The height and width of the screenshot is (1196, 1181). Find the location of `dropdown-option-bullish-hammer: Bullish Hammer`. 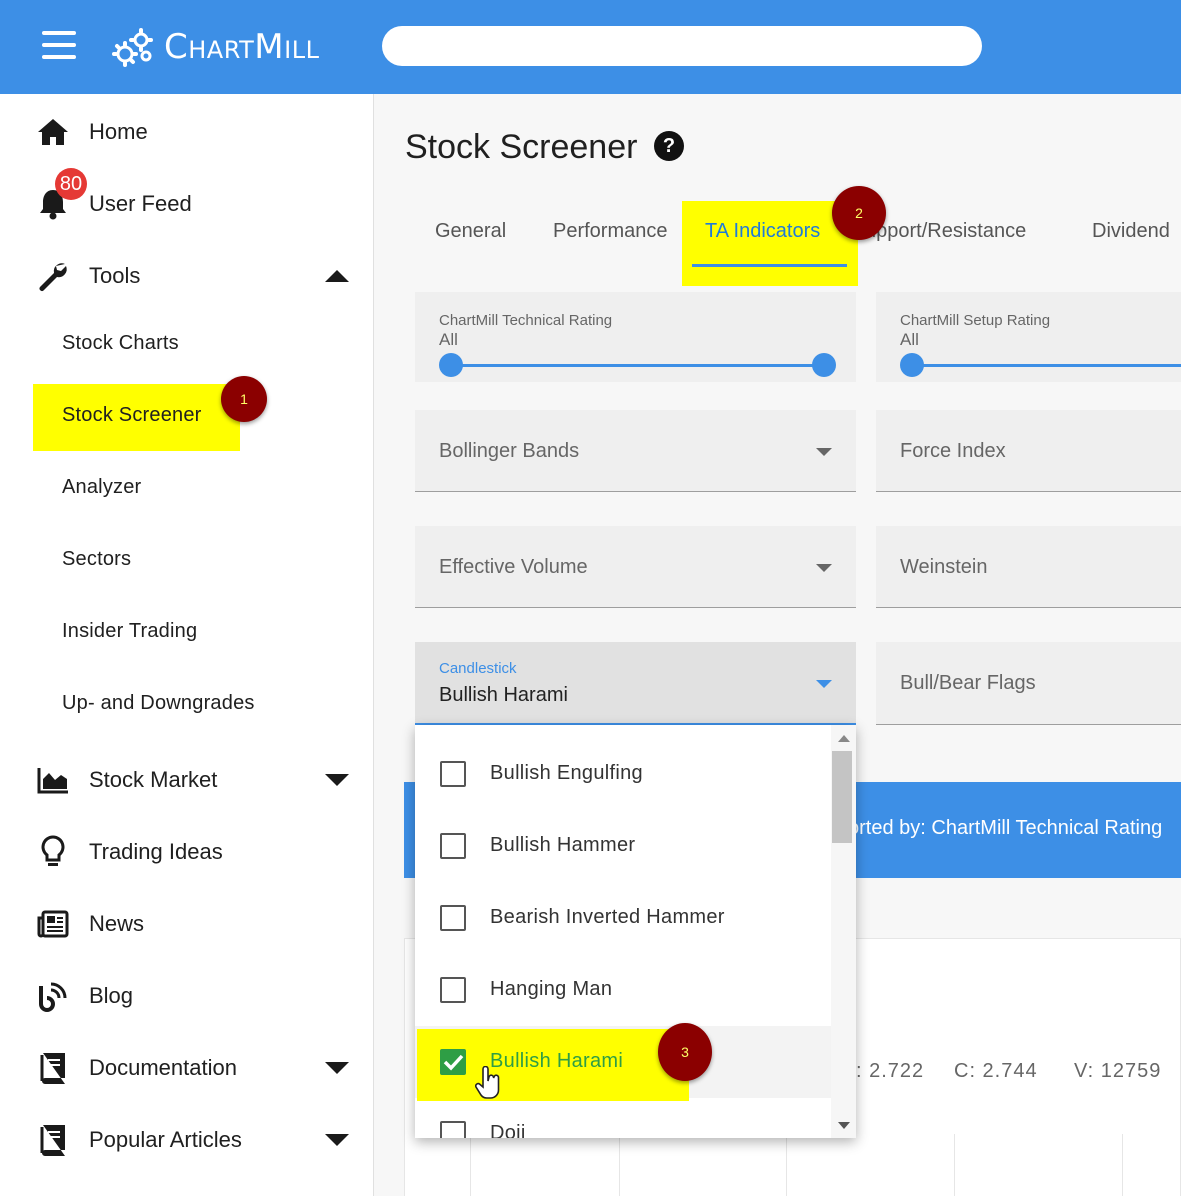

dropdown-option-bullish-hammer: Bullish Hammer is located at coordinates (623, 846).